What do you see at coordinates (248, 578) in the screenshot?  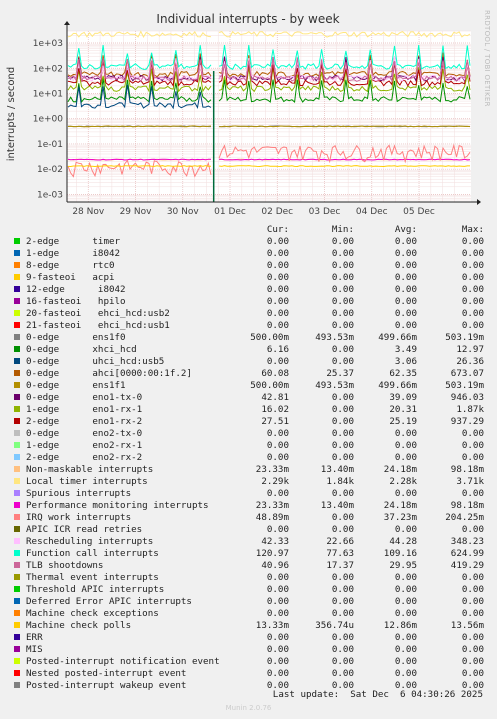 I see `legend-row: Thermal event interrupts 0.00 0.00 0.00 0.00` at bounding box center [248, 578].